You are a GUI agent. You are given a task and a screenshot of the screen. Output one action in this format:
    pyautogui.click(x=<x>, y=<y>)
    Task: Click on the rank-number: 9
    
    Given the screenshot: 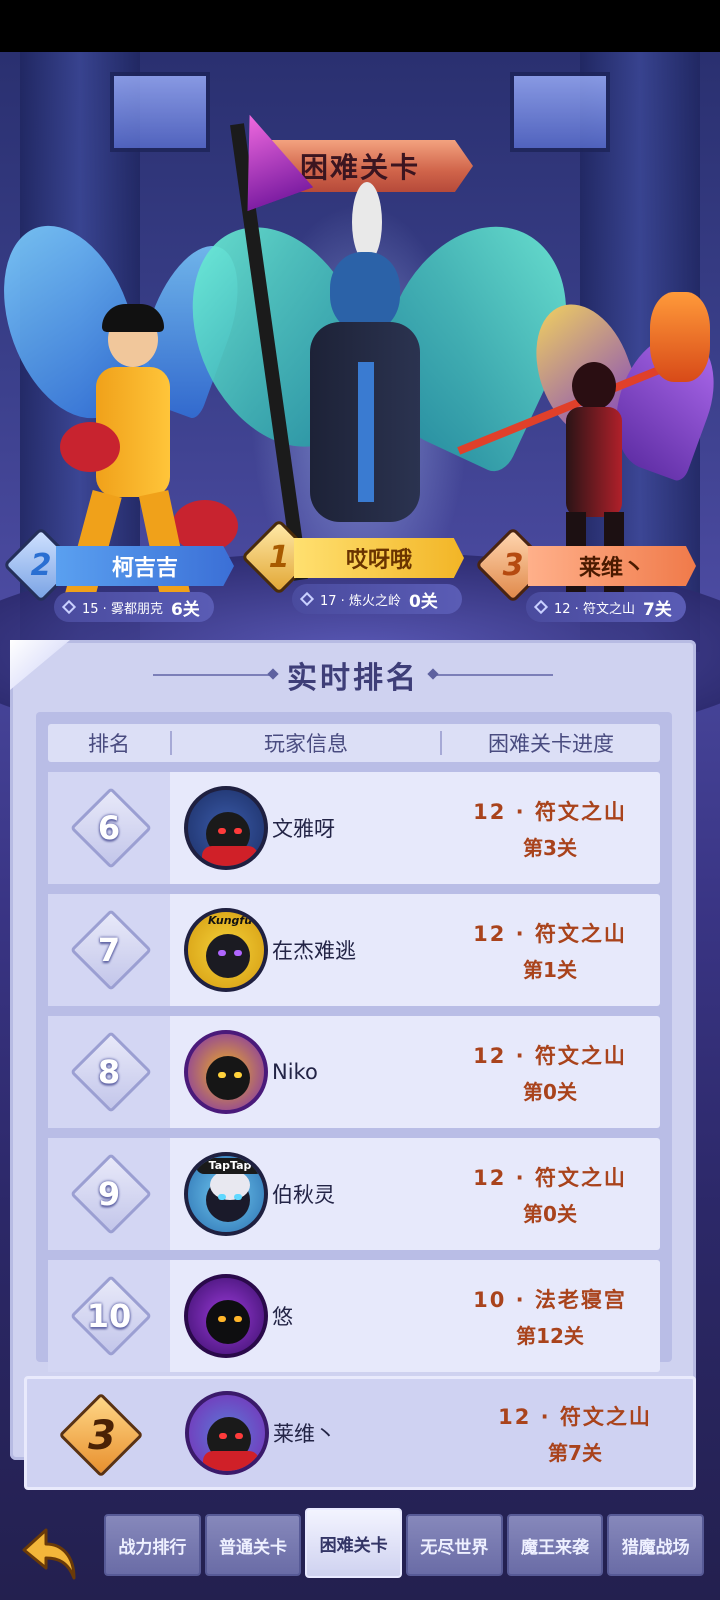 What is the action you would take?
    pyautogui.click(x=109, y=1194)
    